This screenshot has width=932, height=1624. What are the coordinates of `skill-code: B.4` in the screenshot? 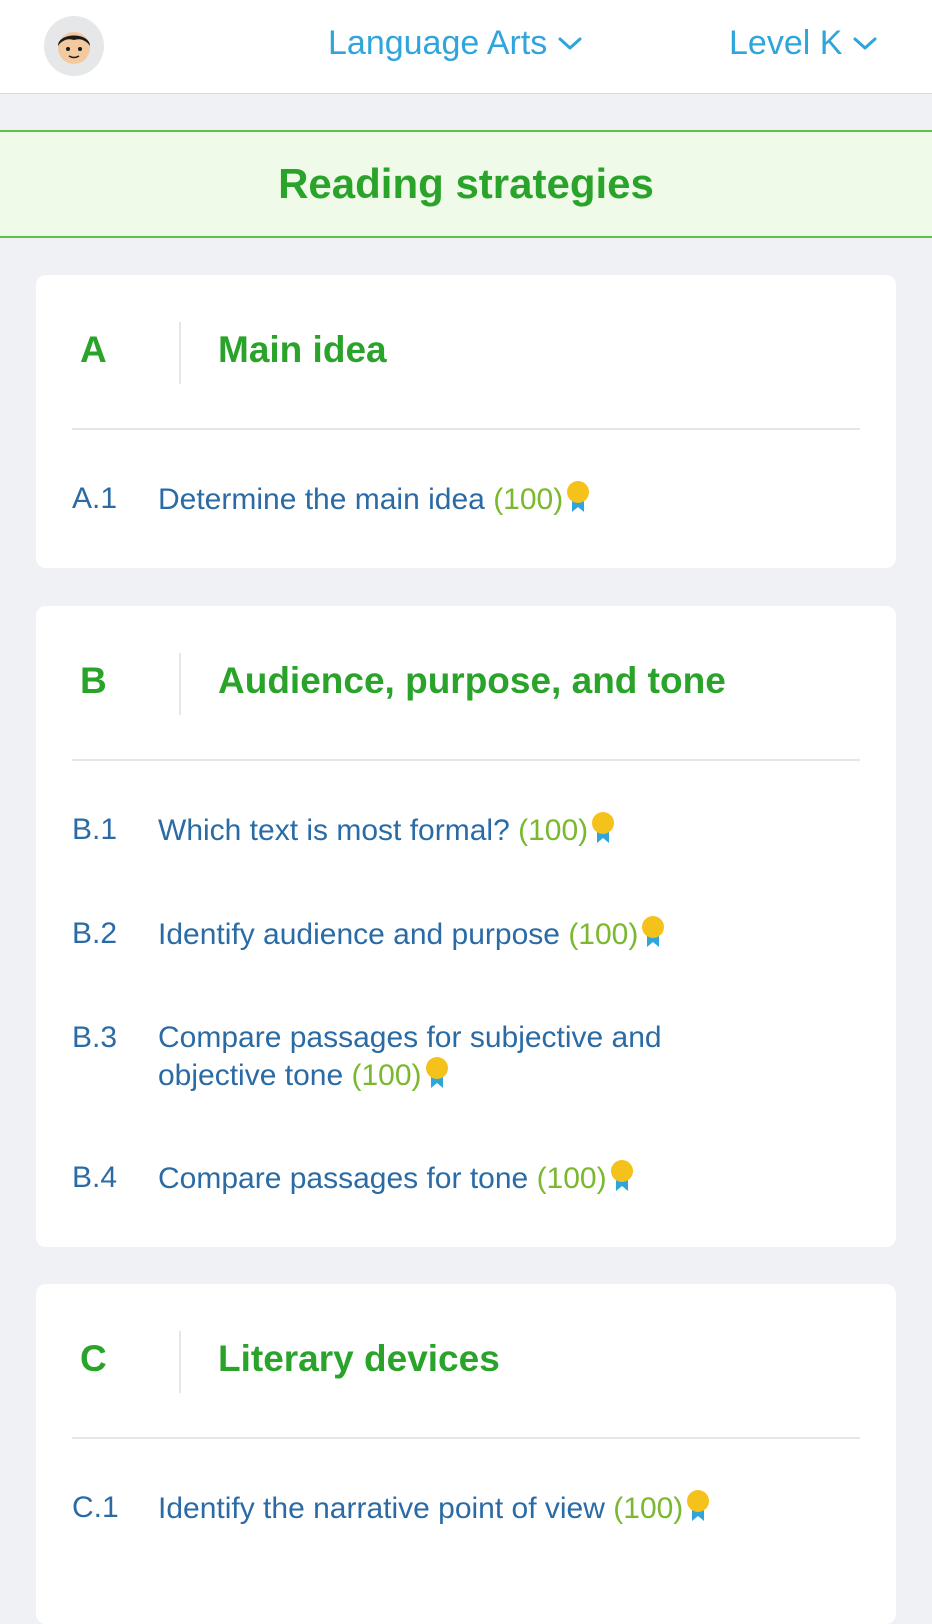 It's located at (95, 1177).